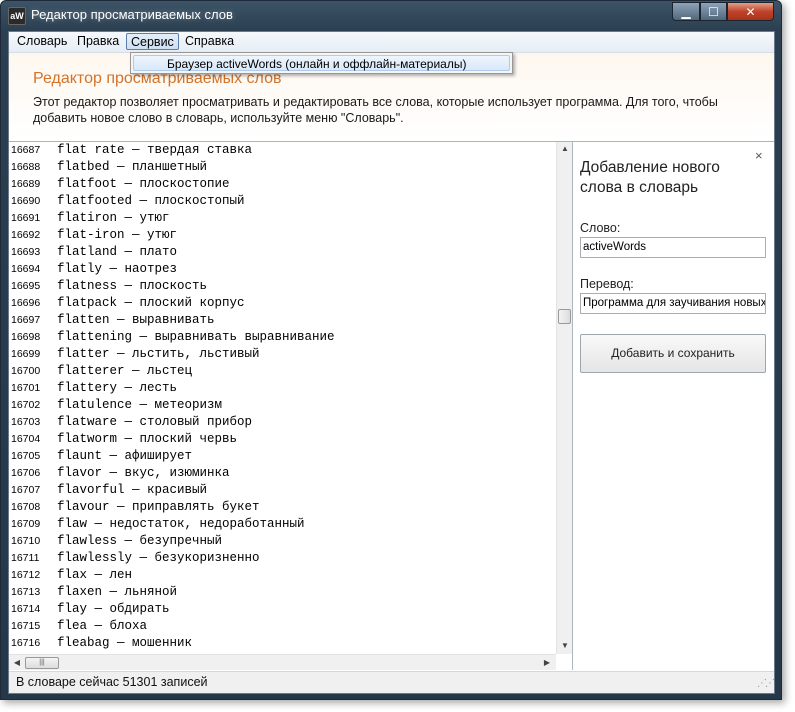  What do you see at coordinates (391, 42) in the screenshot?
I see `menu-bar: Словарь Правка Сервис Справка` at bounding box center [391, 42].